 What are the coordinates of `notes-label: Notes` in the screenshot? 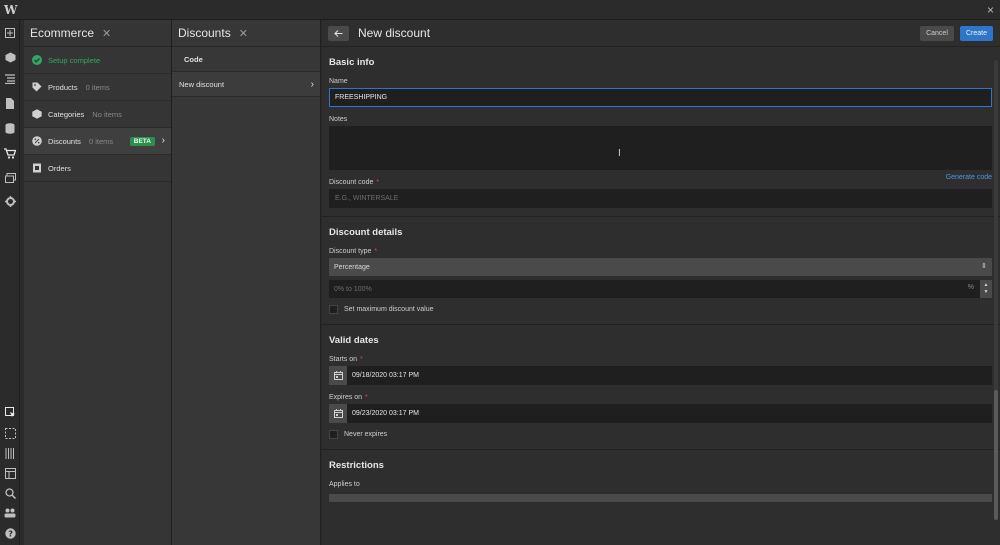 It's located at (338, 119).